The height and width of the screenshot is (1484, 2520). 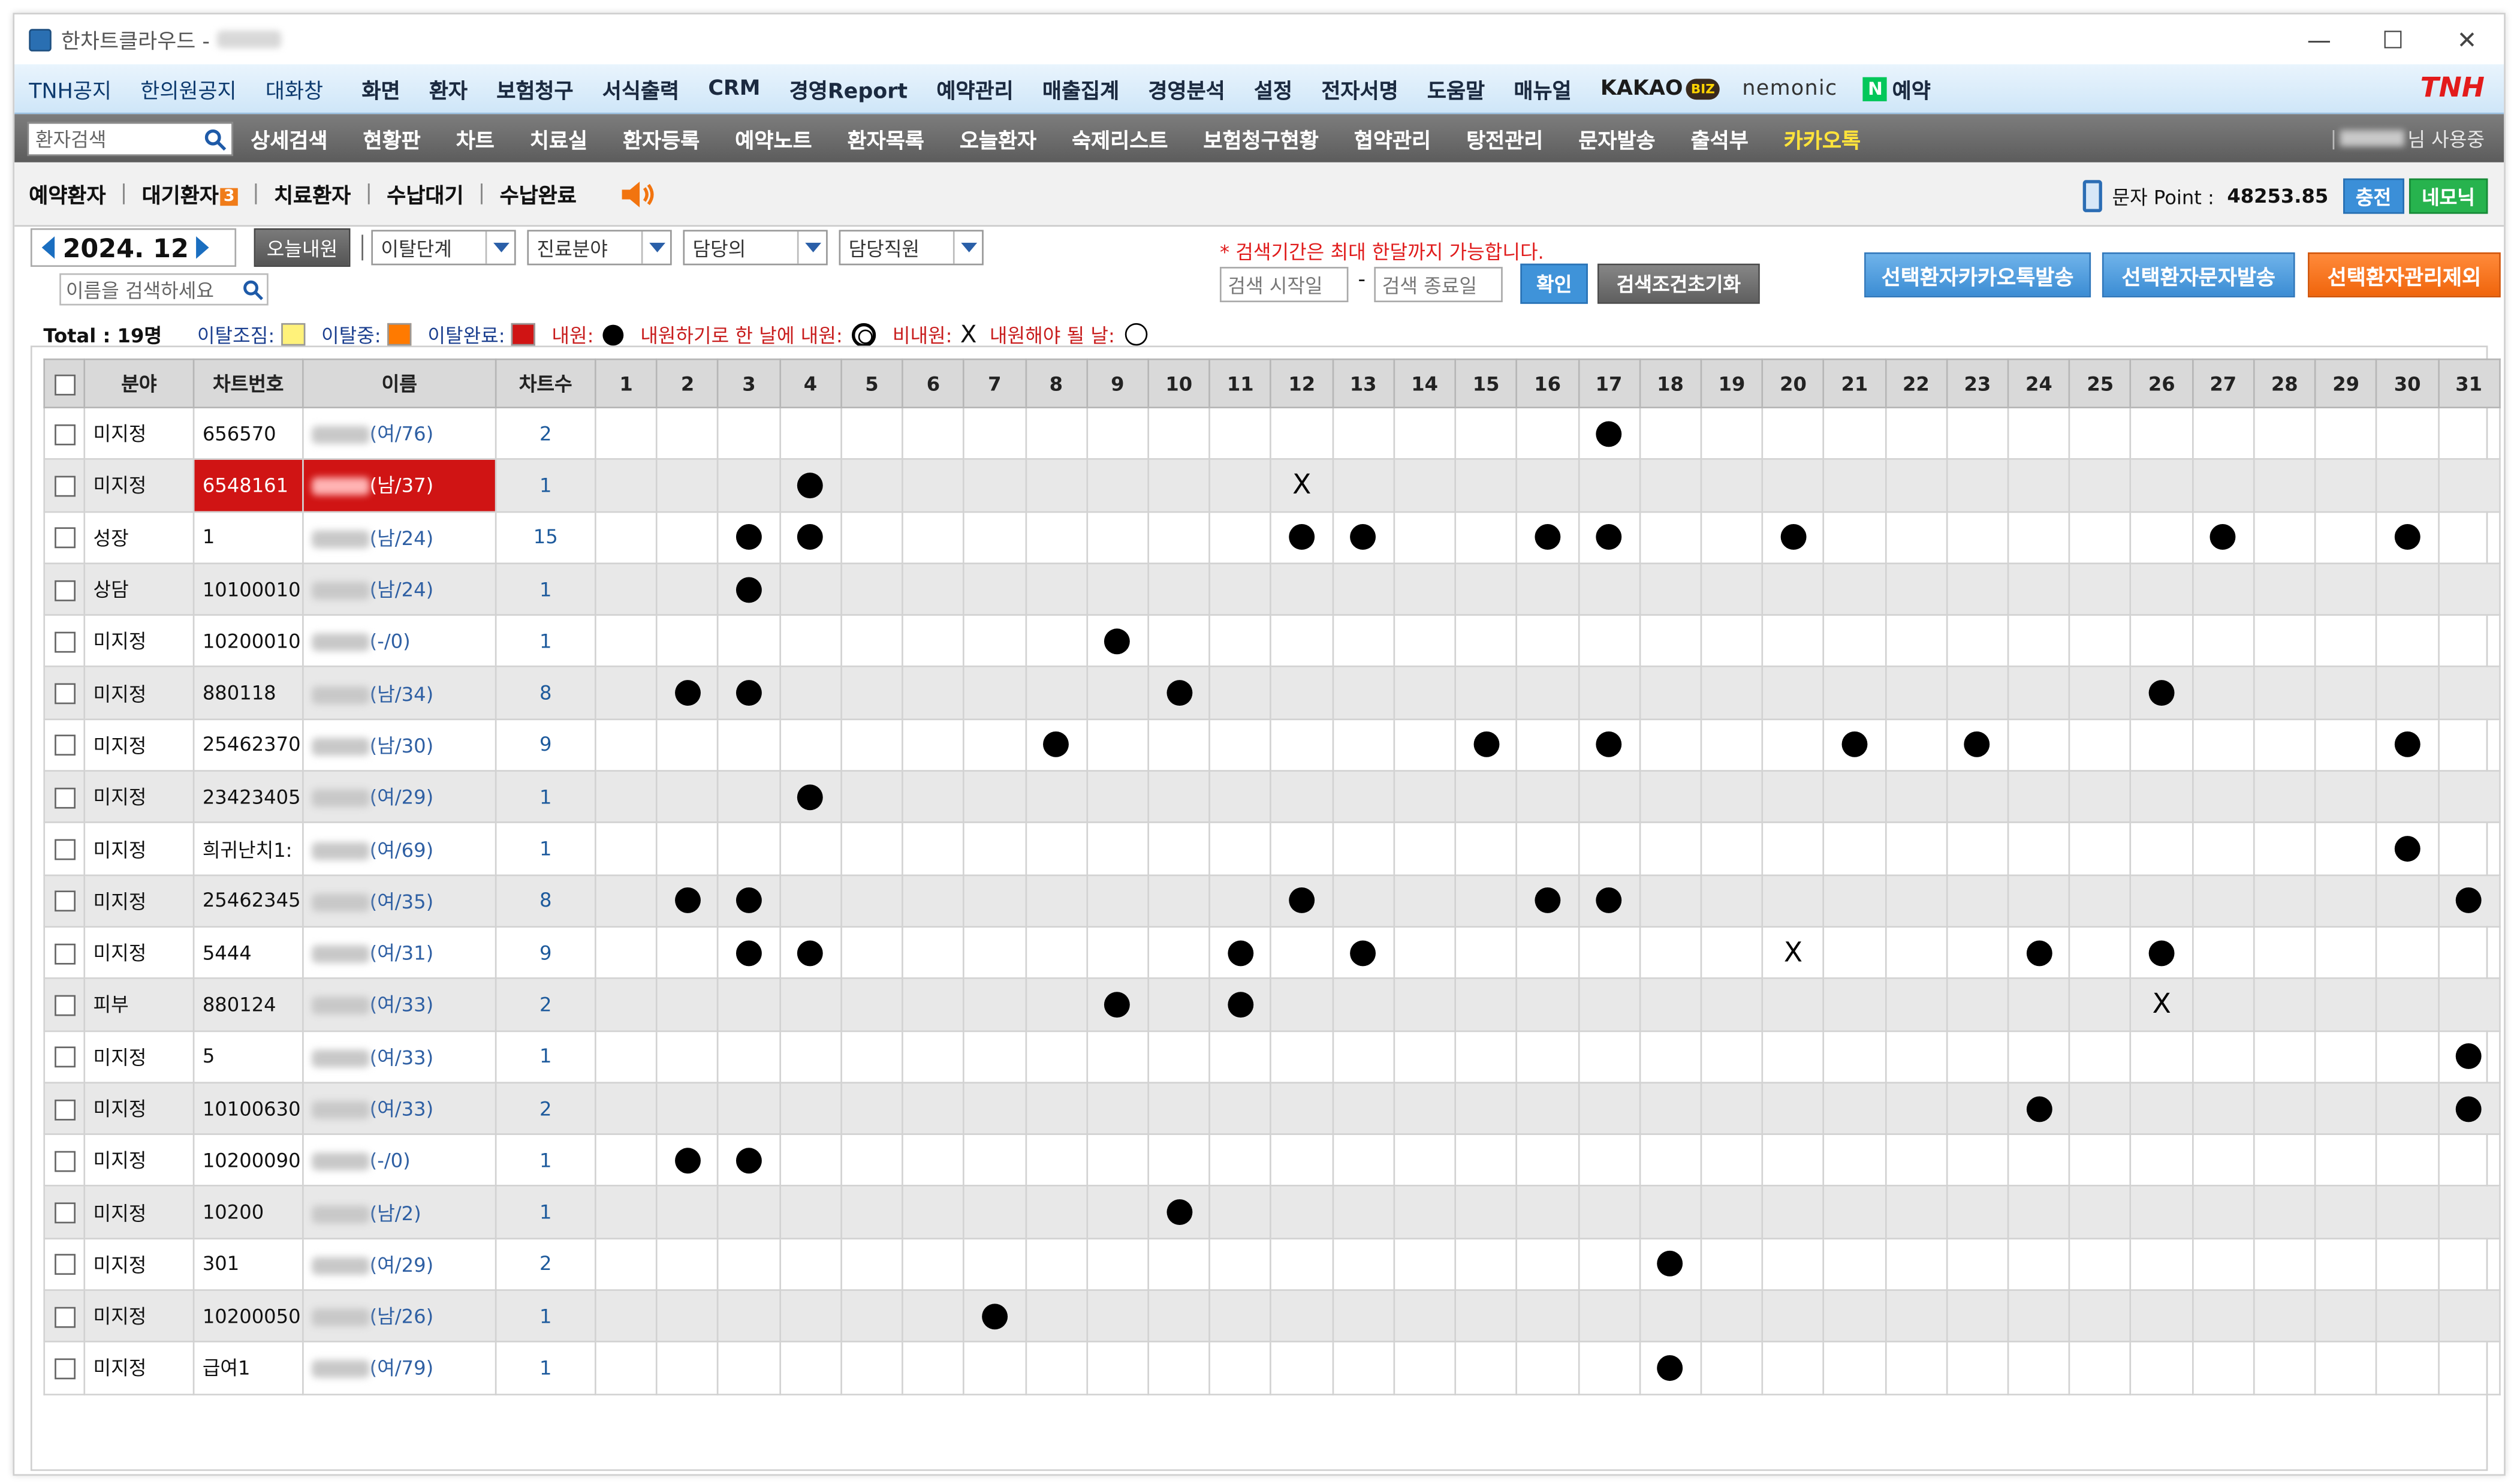 What do you see at coordinates (425, 194) in the screenshot?
I see `tab-payment-waiting: 수납대기` at bounding box center [425, 194].